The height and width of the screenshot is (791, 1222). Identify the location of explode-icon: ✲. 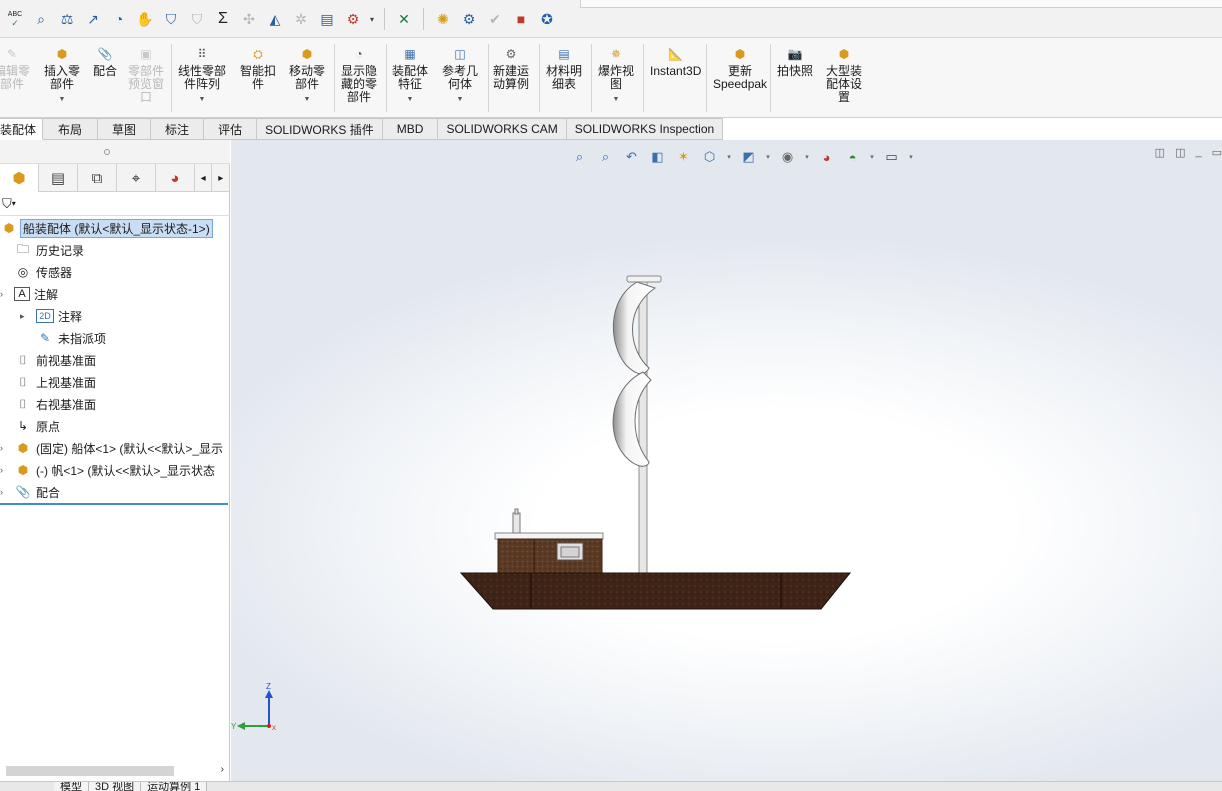
(301, 19).